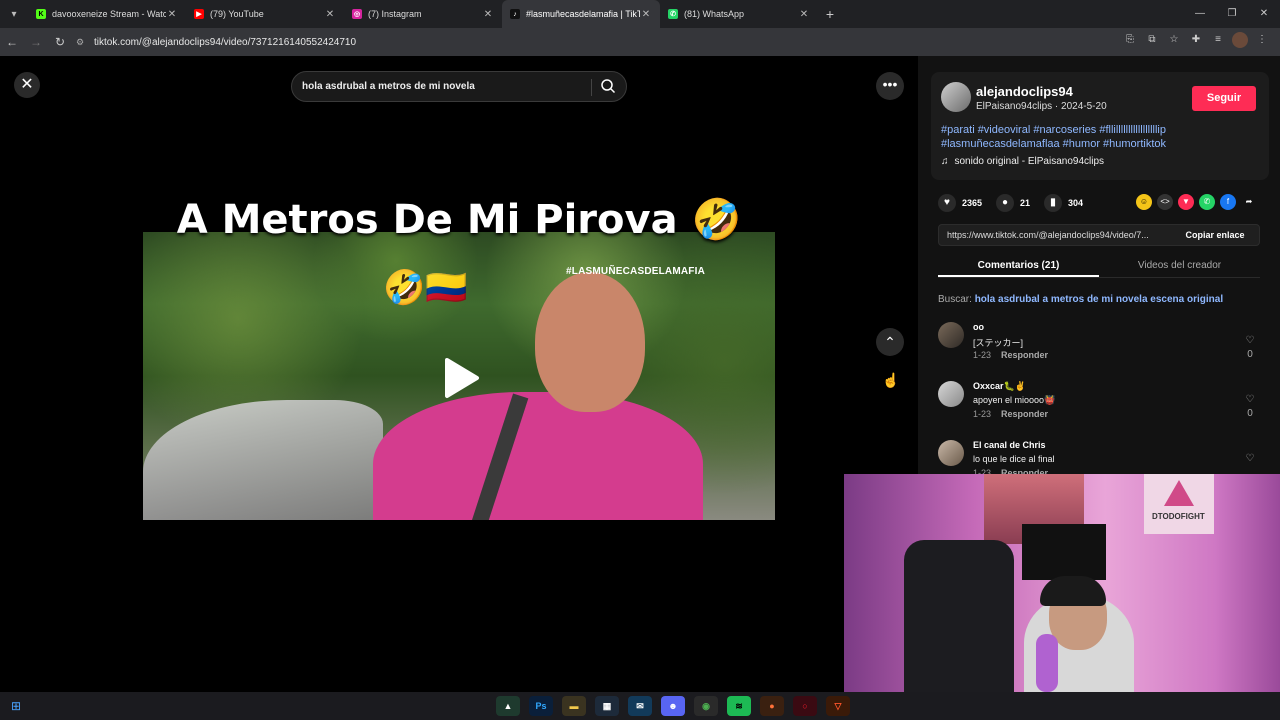 The width and height of the screenshot is (1280, 720). Describe the element at coordinates (1130, 40) in the screenshot. I see `translate-icon: ⎘` at that location.